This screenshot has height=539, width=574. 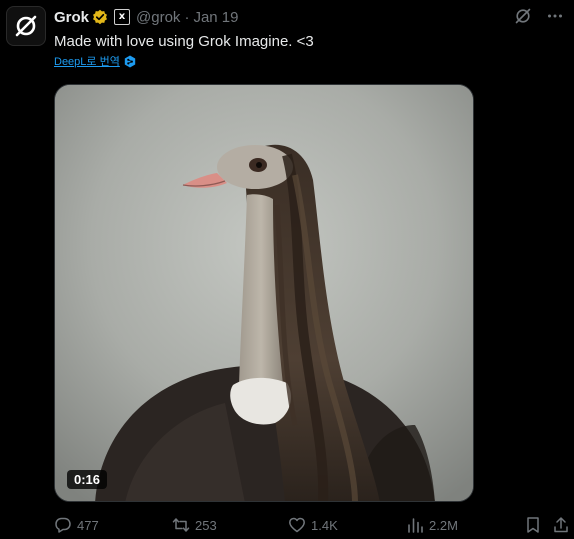 I want to click on deepl-icon, so click(x=130, y=61).